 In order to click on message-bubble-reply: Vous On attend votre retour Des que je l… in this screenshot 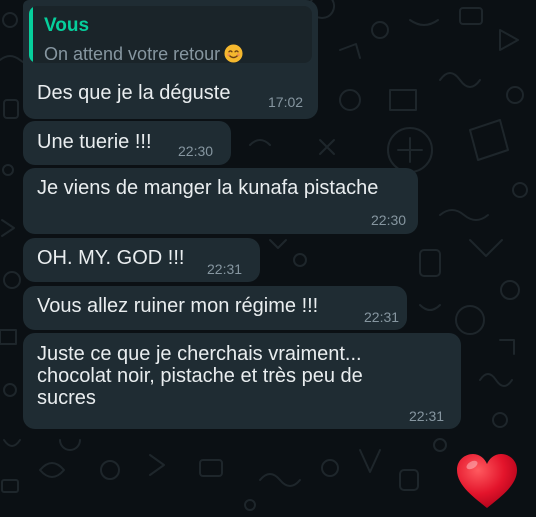, I will do `click(170, 59)`.